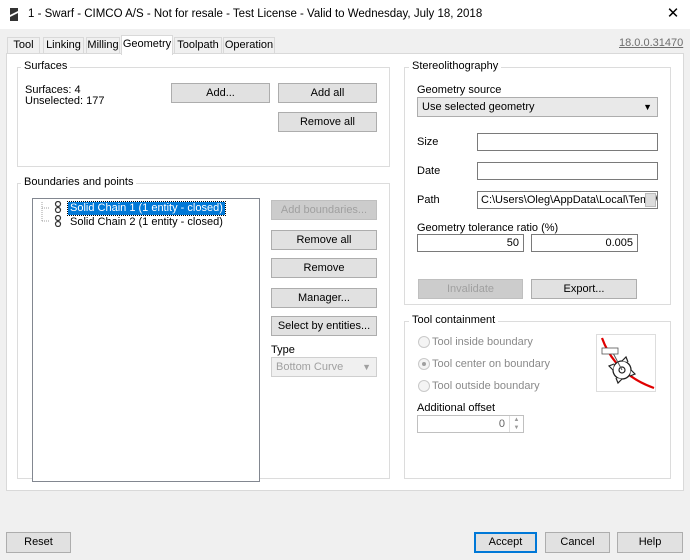 The image size is (690, 560). I want to click on geometry-source-value: Use selected geometry, so click(478, 107).